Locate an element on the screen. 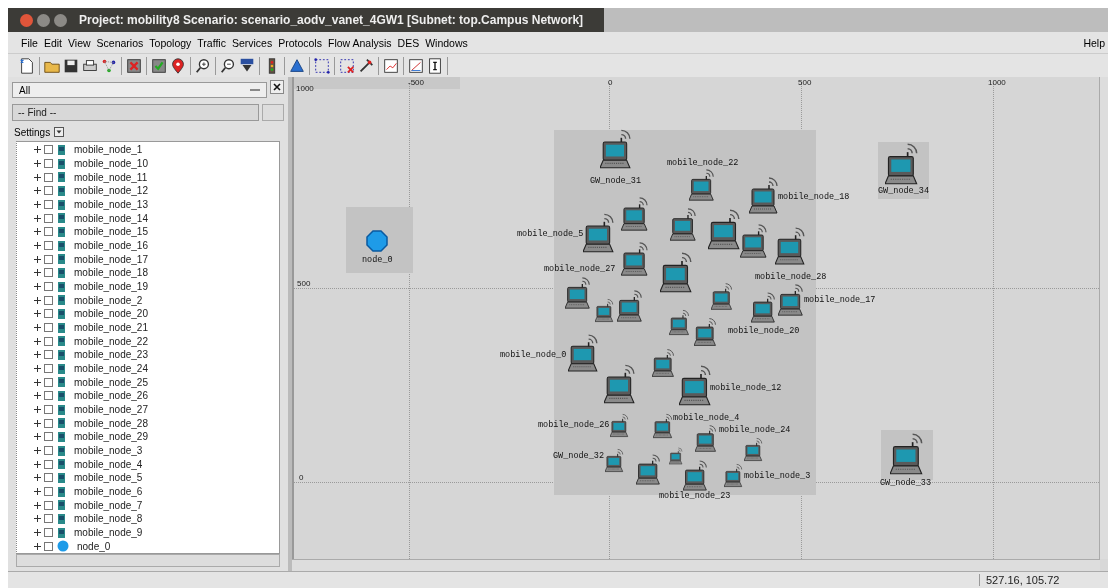  tree-item: mobile_node_19 is located at coordinates (111, 287).